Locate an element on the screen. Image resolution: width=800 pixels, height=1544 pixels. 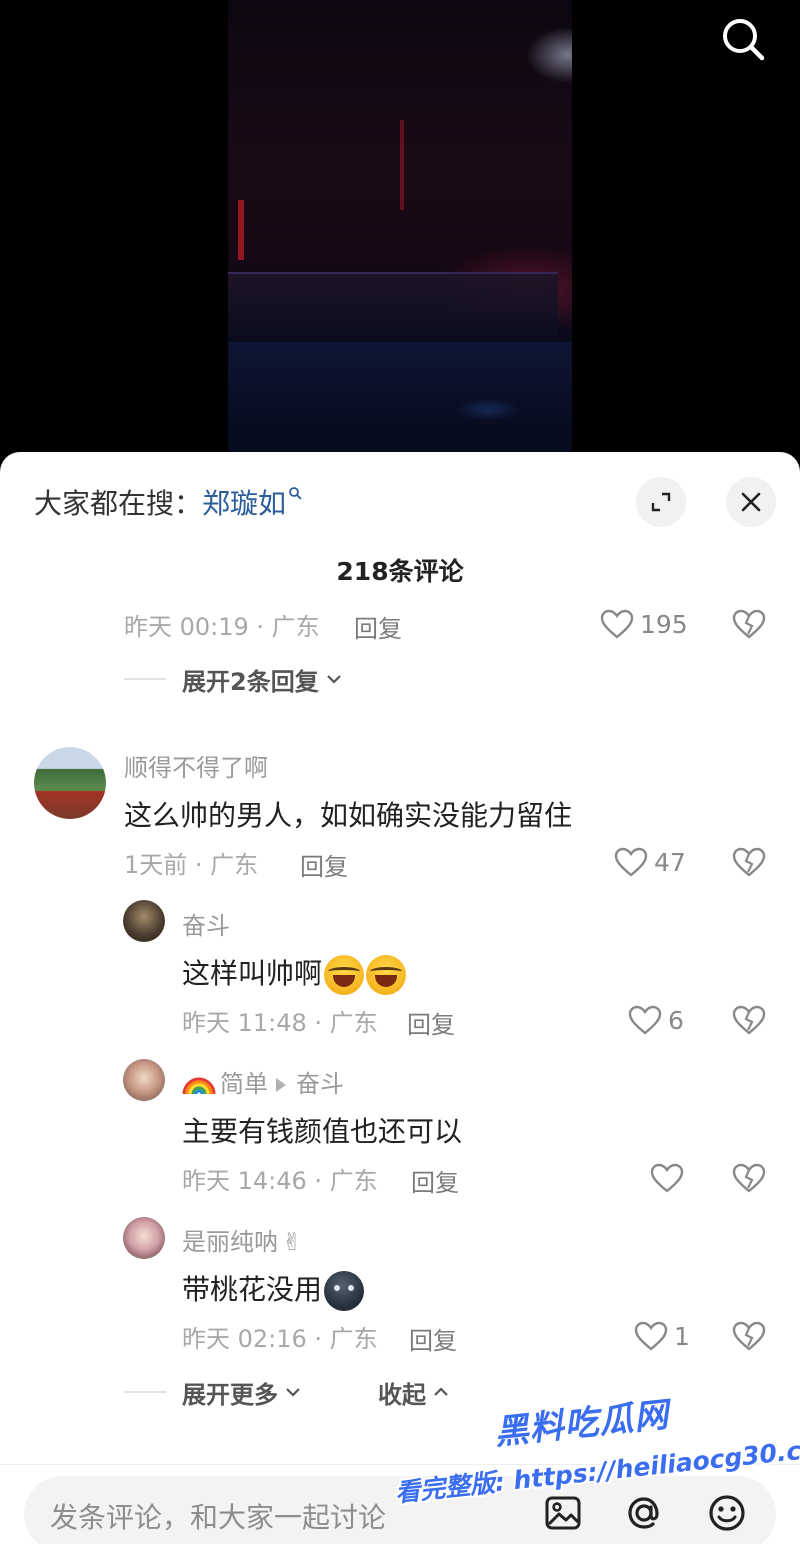
collapse-button: 收起 is located at coordinates (414, 1392).